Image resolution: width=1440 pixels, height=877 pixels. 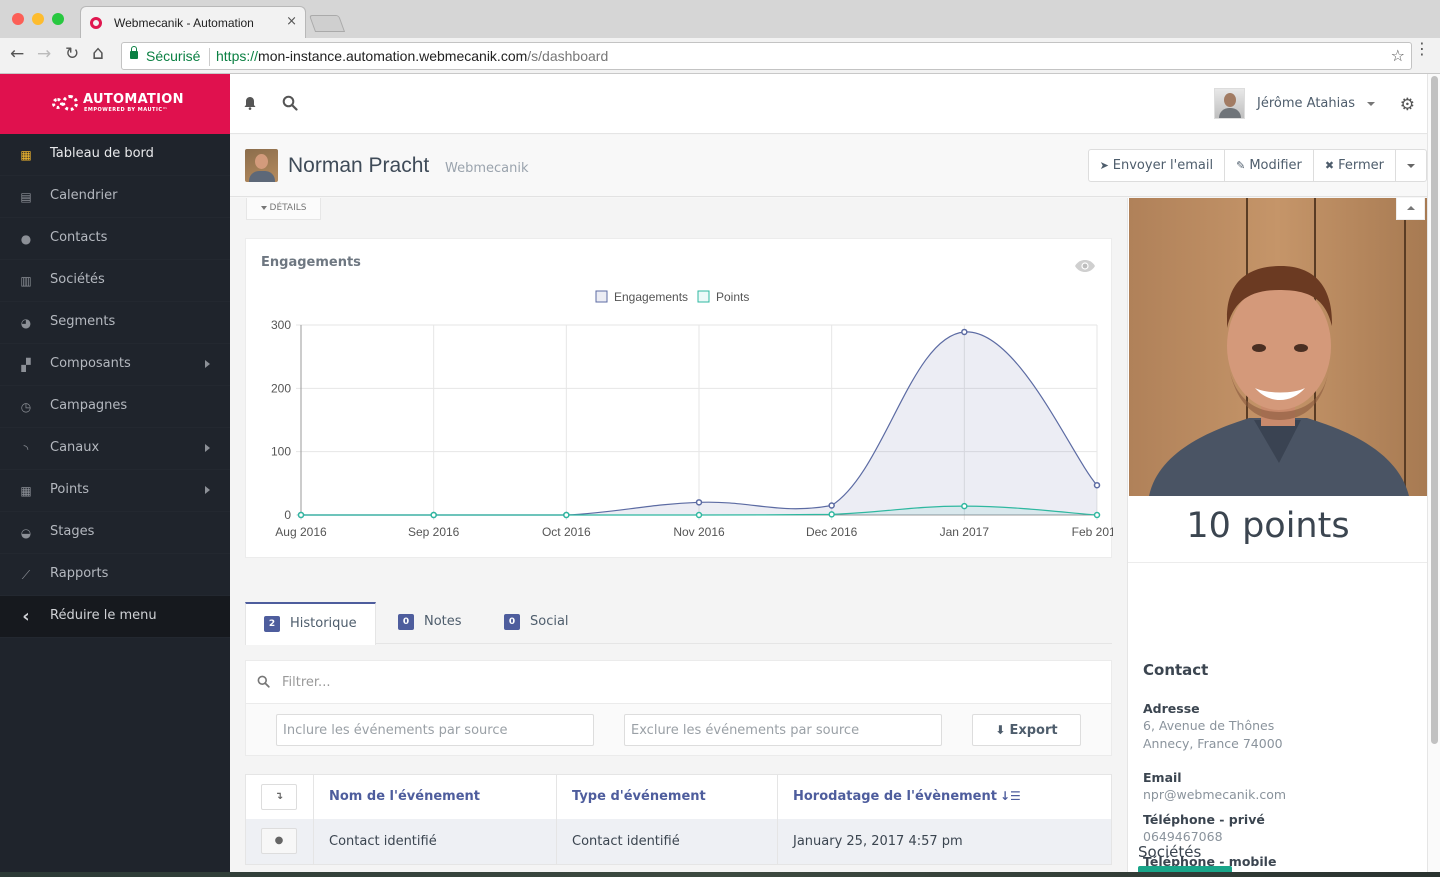 I want to click on more-actions-dropdown, so click(x=1411, y=165).